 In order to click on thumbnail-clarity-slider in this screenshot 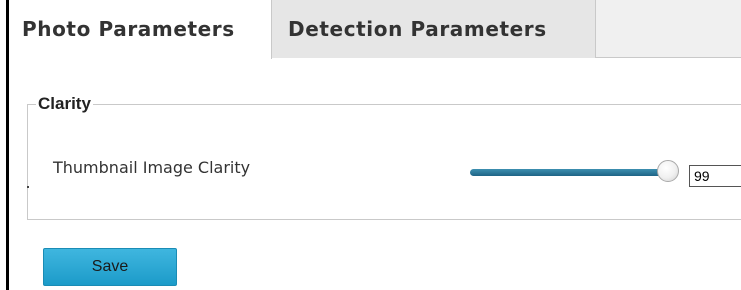, I will do `click(580, 171)`.